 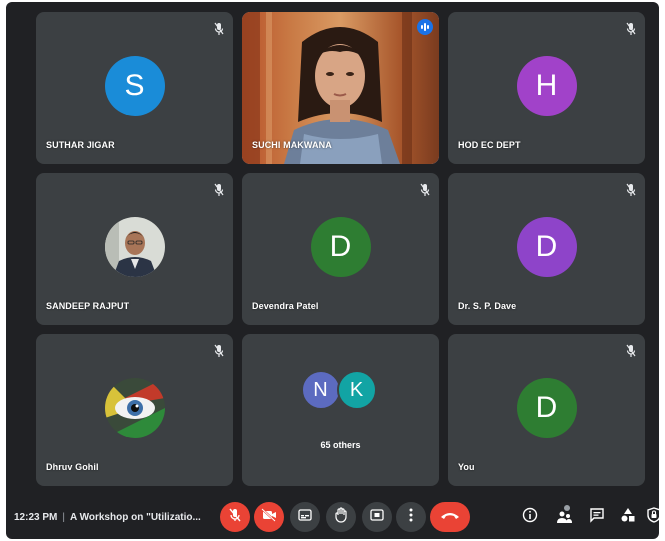 I want to click on avatar: N, so click(x=320, y=390).